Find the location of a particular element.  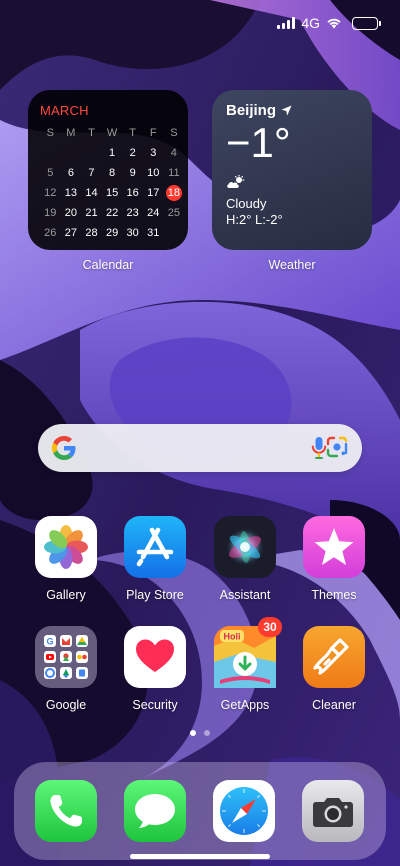

calendar-day: 29 is located at coordinates (112, 233).